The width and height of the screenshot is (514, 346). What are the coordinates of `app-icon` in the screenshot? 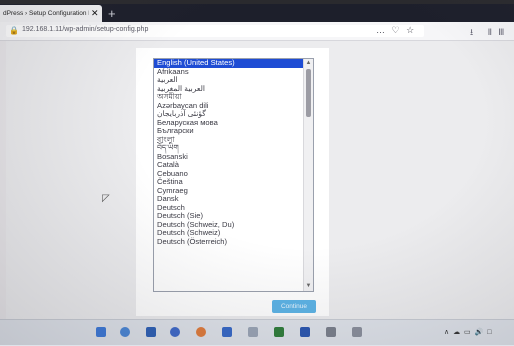 It's located at (279, 332).